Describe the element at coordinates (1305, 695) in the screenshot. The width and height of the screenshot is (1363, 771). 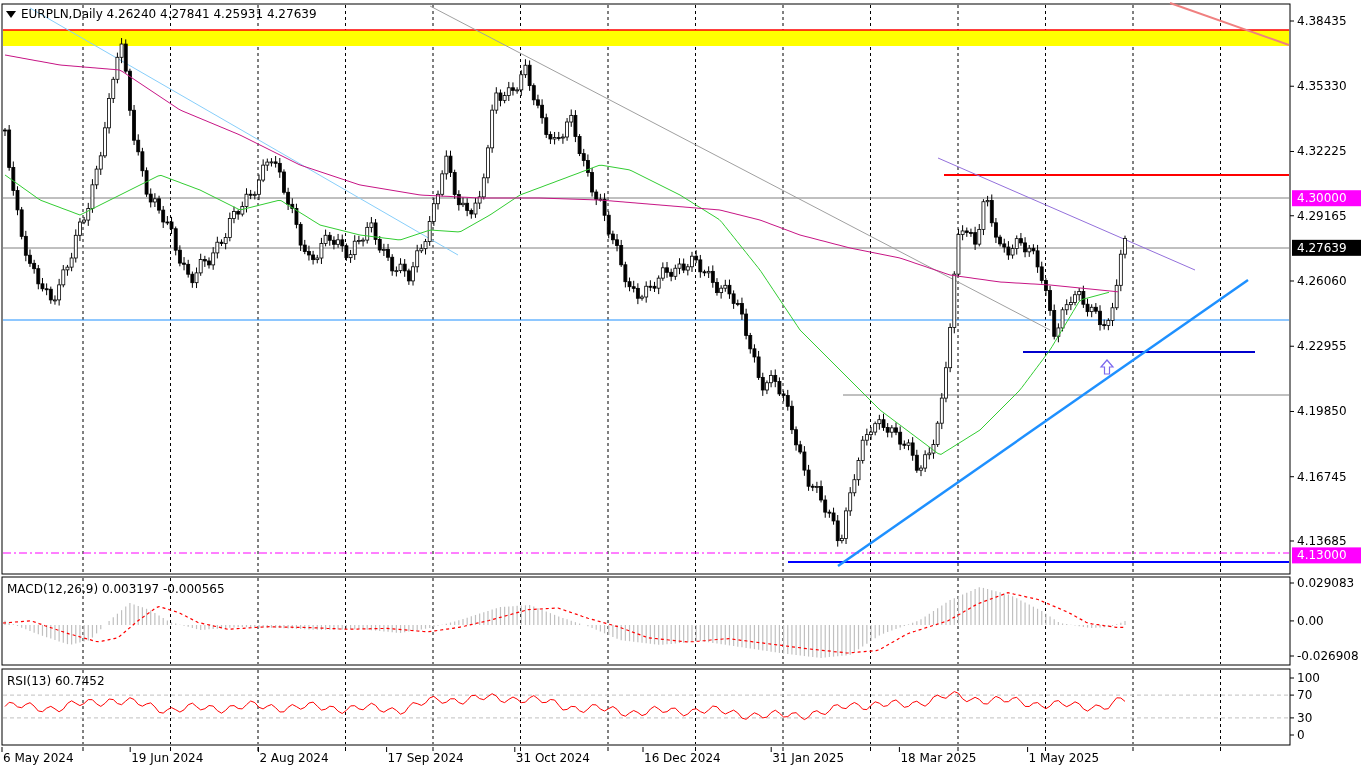
I see `rsi-axis-label: 70` at that location.